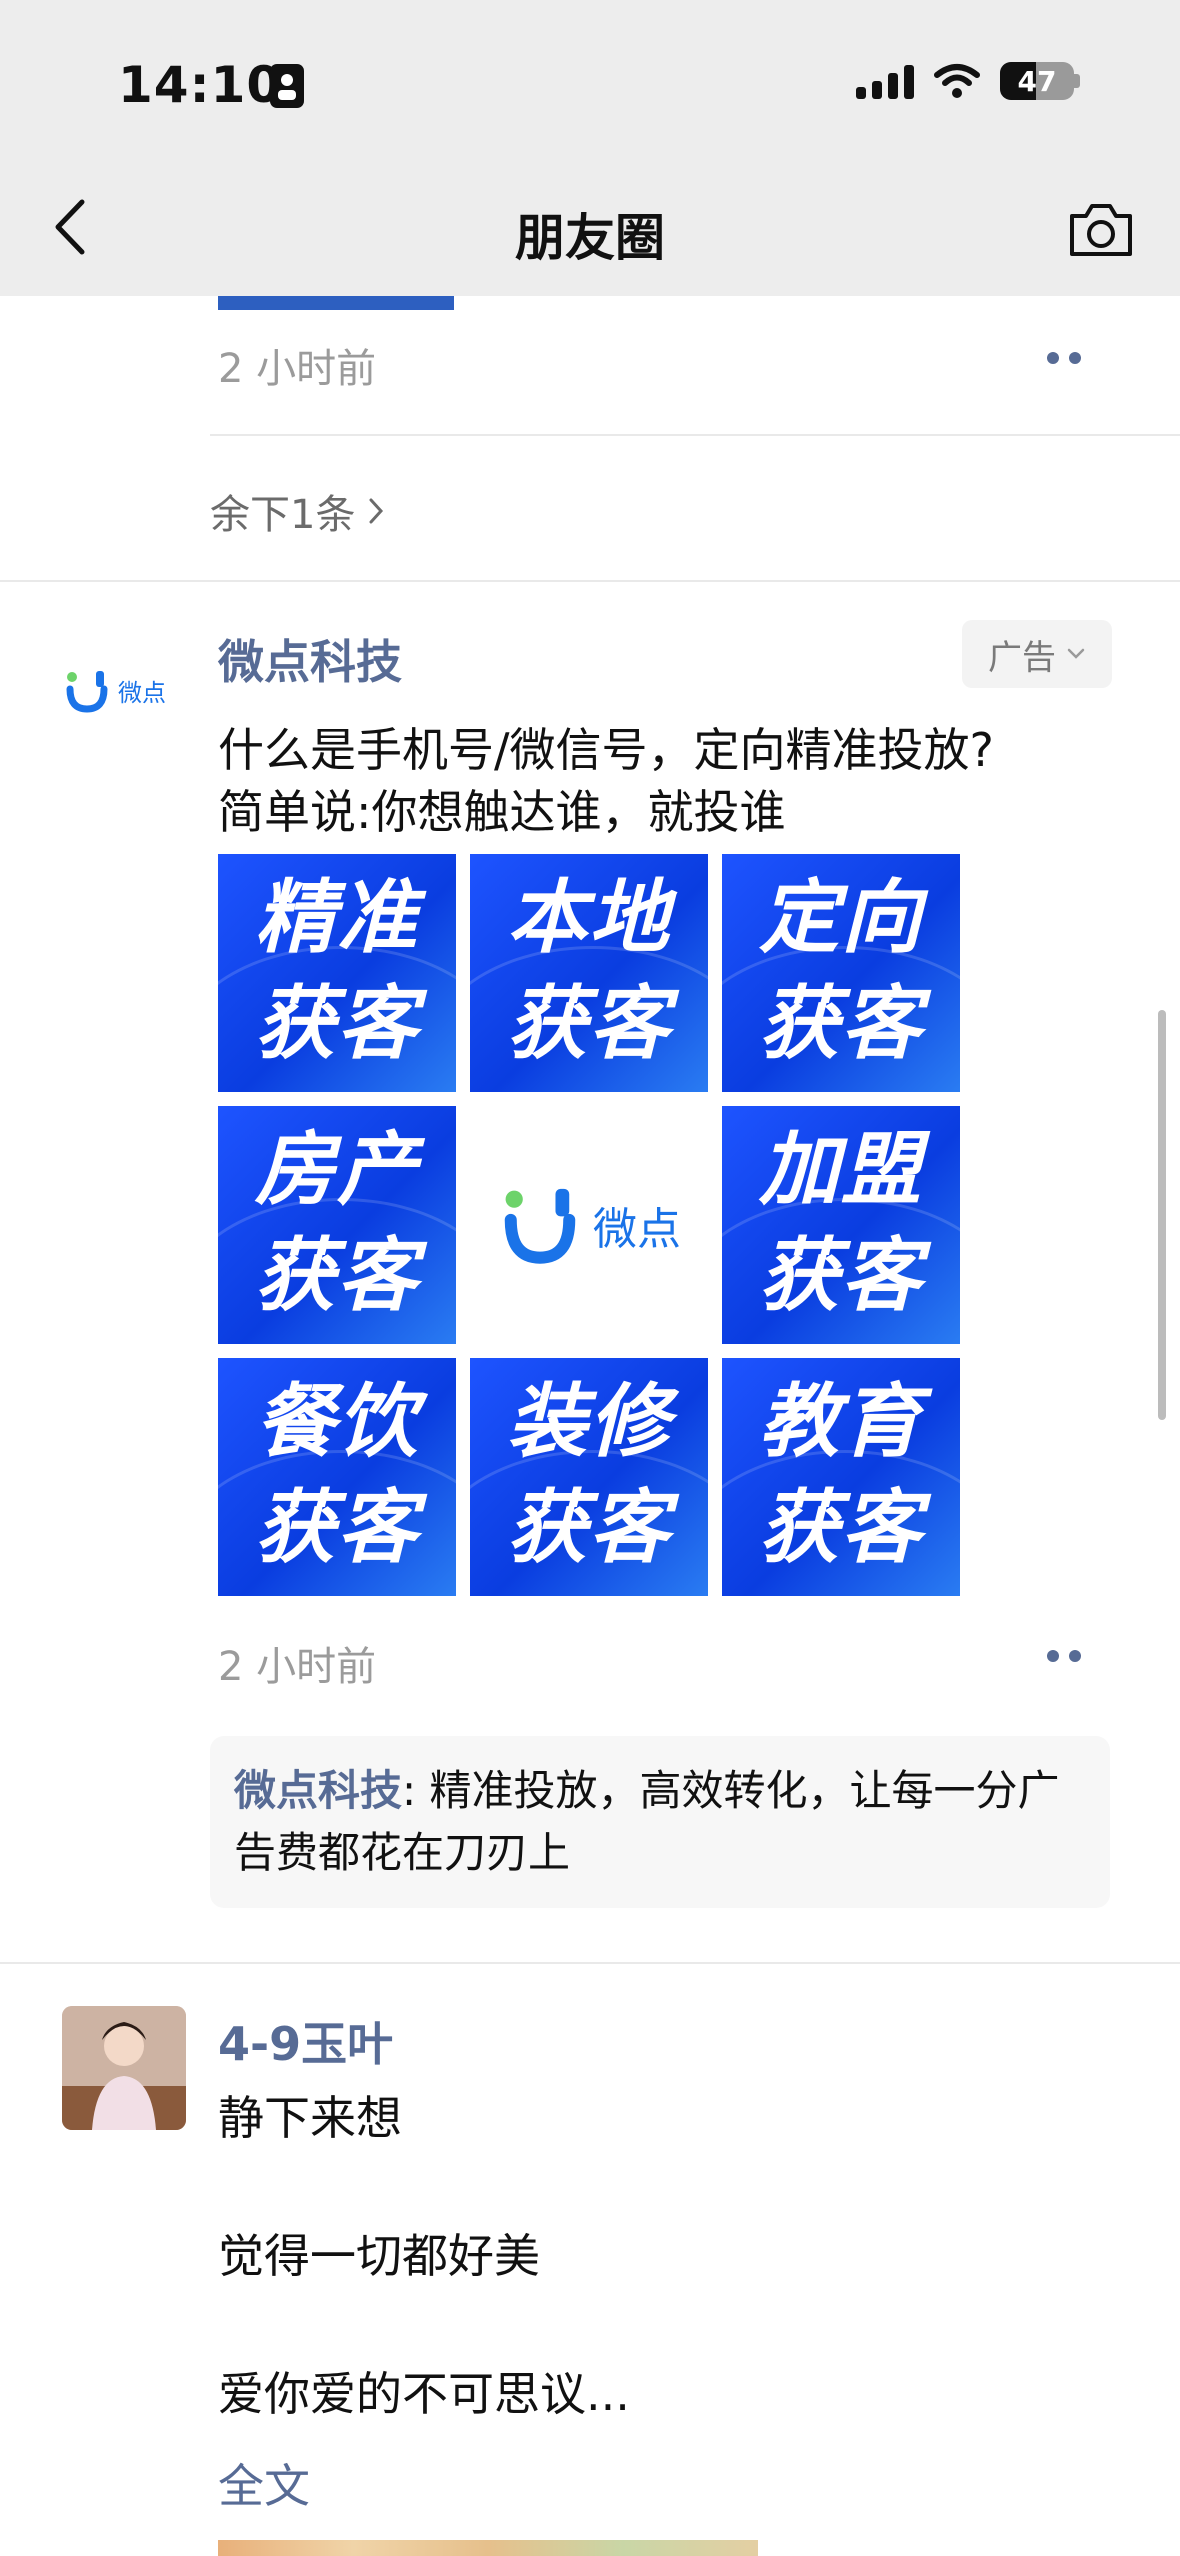  I want to click on ad-timestamp: 2 小时前, so click(297, 1667).